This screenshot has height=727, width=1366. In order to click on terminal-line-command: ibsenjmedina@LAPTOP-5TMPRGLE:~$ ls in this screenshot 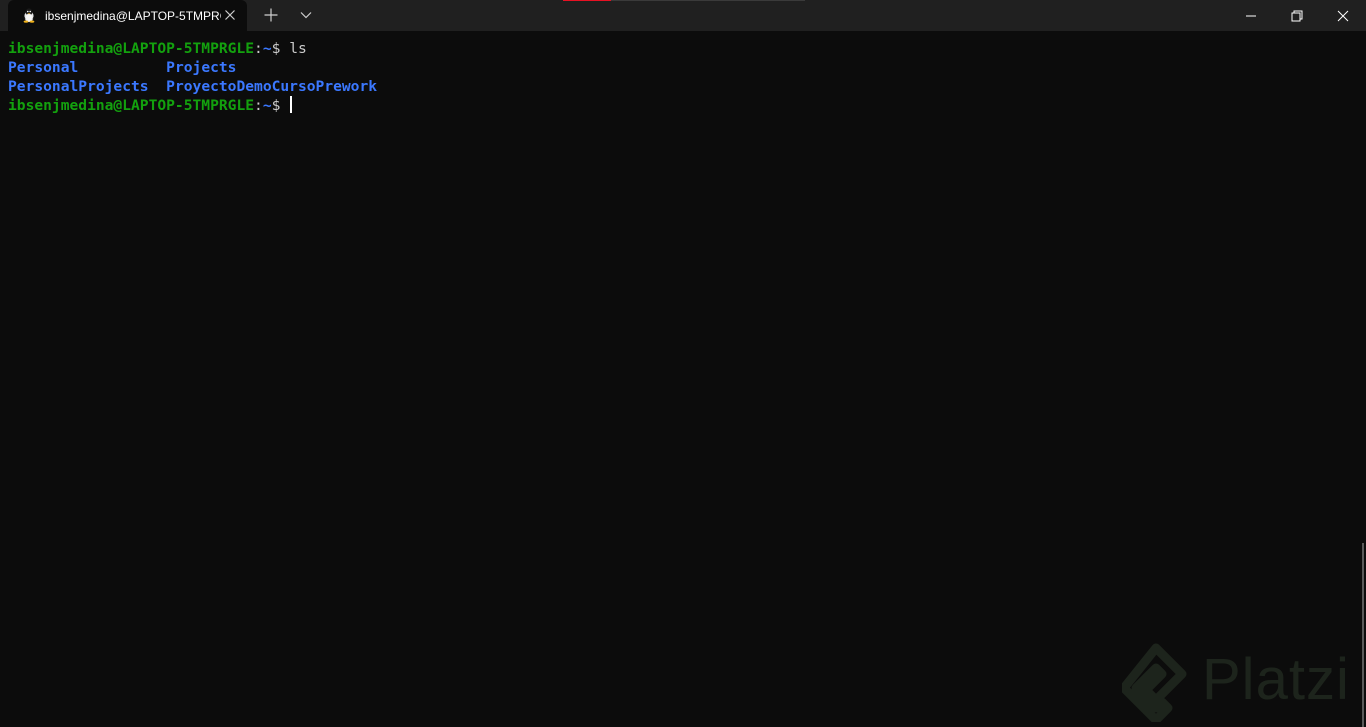, I will do `click(157, 48)`.